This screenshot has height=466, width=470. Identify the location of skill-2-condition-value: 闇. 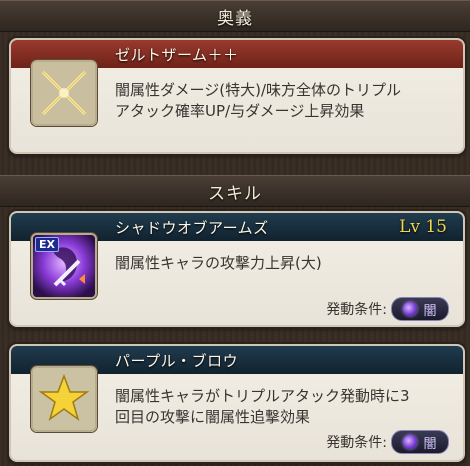
(430, 444).